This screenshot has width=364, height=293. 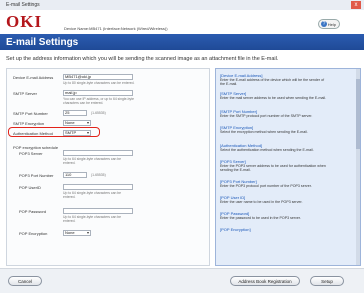 What do you see at coordinates (25, 93) in the screenshot?
I see `smtp-server-label: SMTP Server` at bounding box center [25, 93].